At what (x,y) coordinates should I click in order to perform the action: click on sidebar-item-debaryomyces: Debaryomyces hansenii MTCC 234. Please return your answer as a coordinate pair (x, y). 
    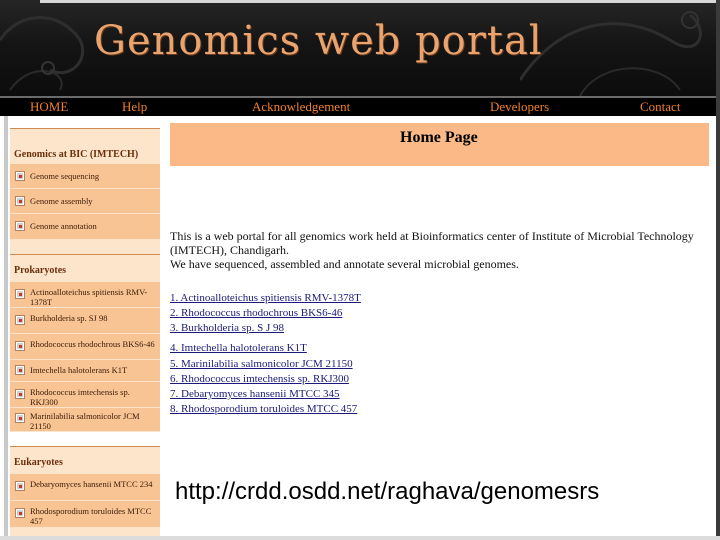
    Looking at the image, I should click on (85, 487).